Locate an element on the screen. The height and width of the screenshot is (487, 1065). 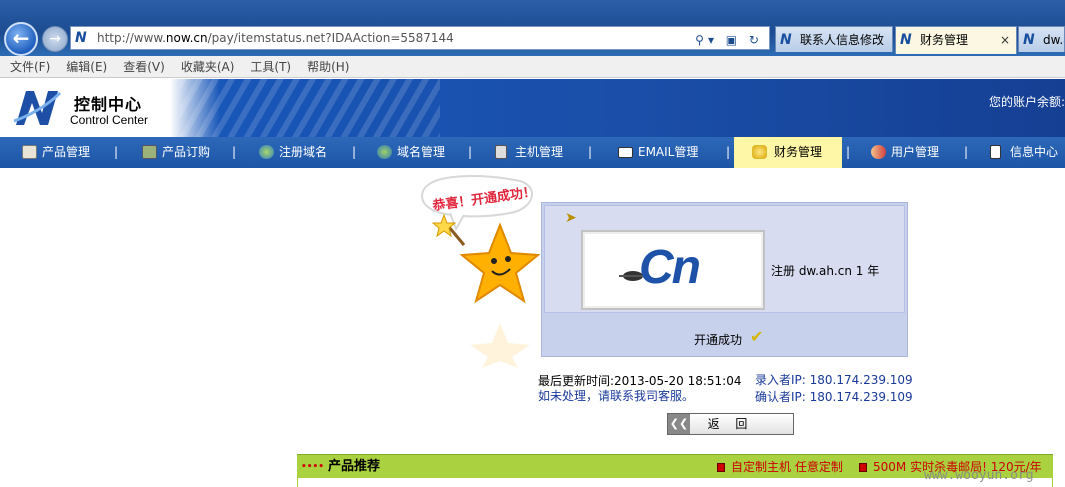
return-button-label: 返 回 is located at coordinates (730, 424).